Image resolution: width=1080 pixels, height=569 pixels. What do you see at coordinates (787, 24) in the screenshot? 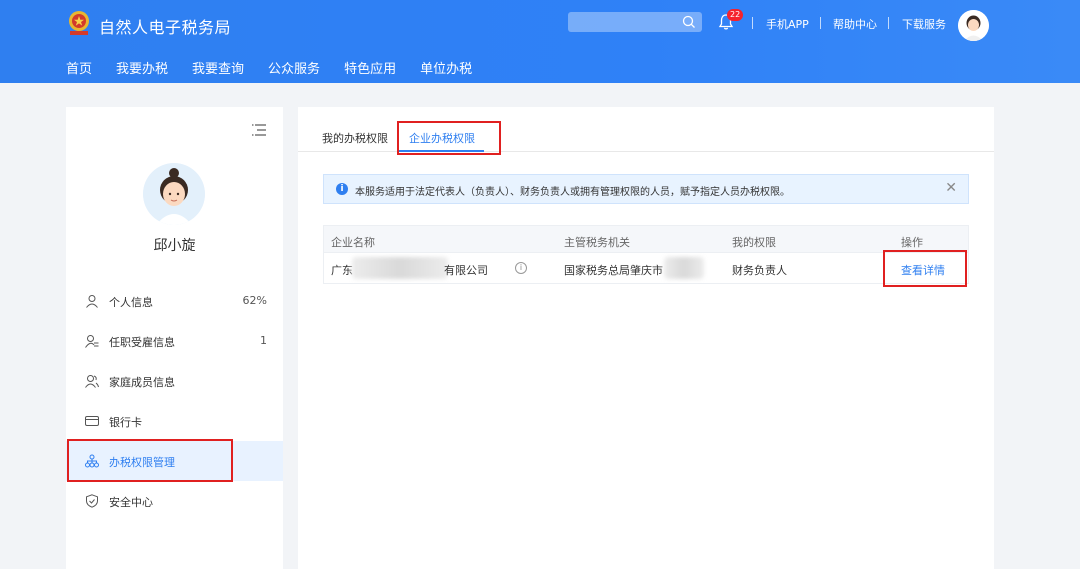
I see `mobile-app-link: 手机APP` at bounding box center [787, 24].